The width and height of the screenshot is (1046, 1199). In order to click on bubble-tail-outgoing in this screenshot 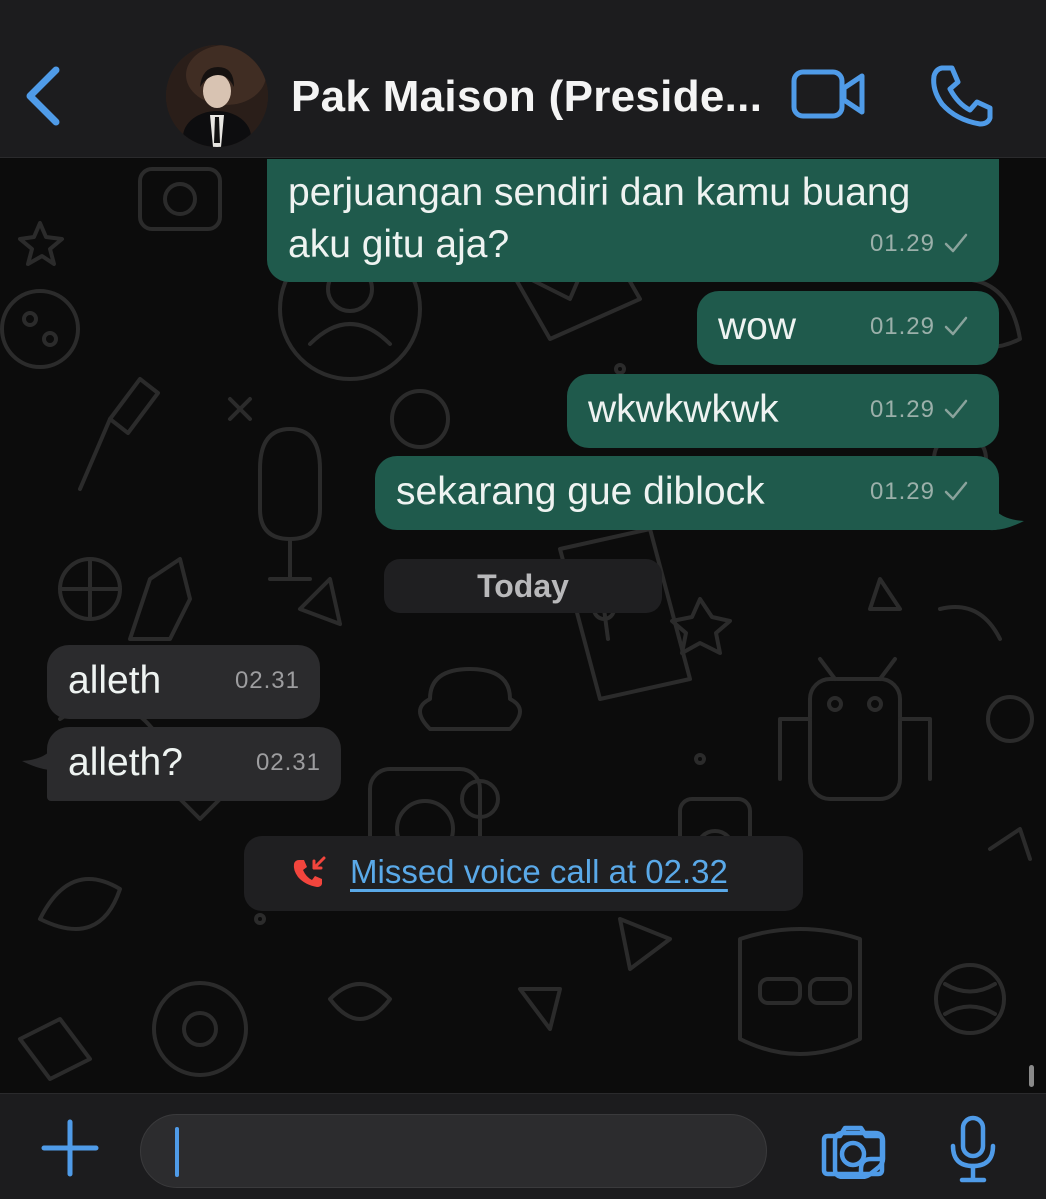, I will do `click(1007, 515)`.